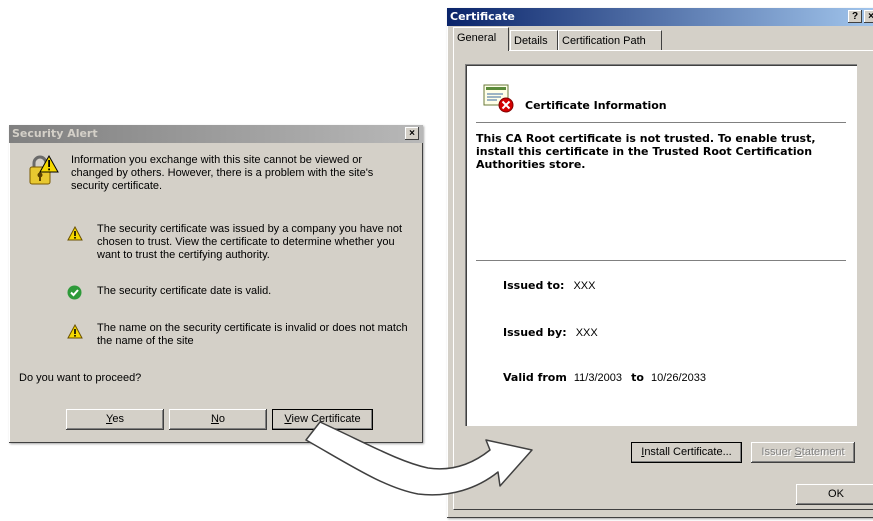 Image resolution: width=873 pixels, height=521 pixels. I want to click on tab-certification-path-label: Certification Path, so click(604, 41).